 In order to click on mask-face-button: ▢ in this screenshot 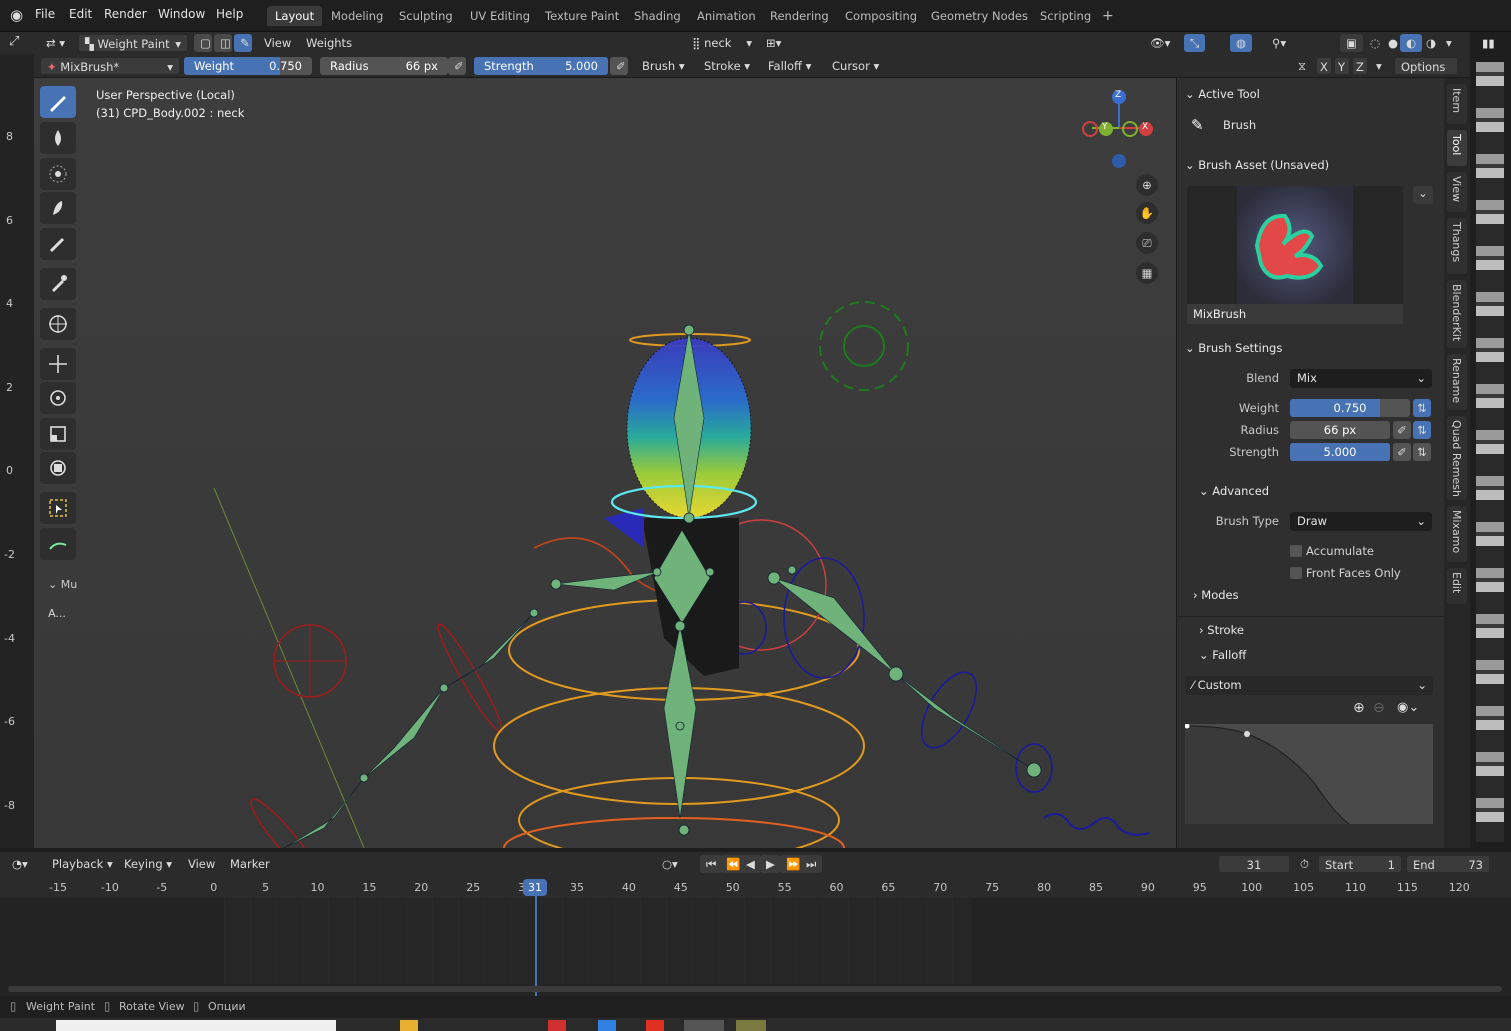, I will do `click(203, 43)`.